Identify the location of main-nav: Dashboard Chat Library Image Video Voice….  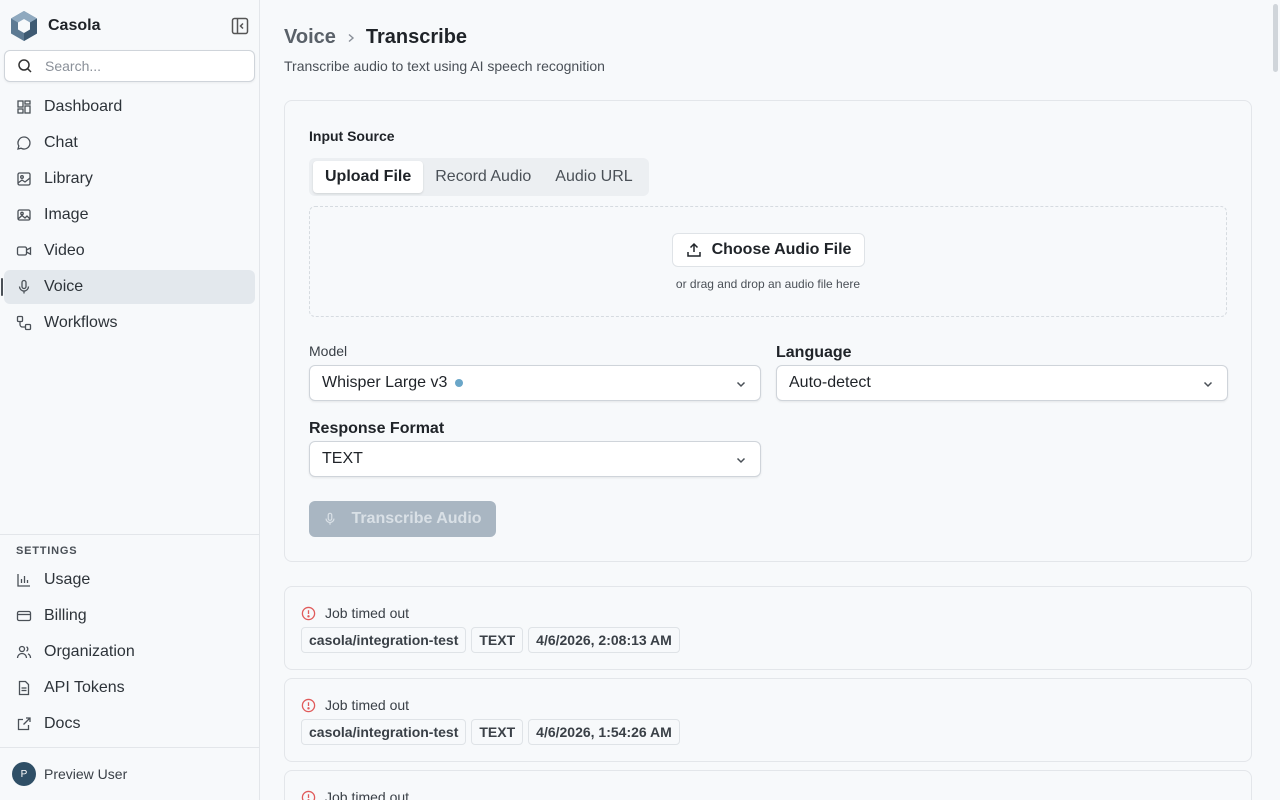
(128, 216).